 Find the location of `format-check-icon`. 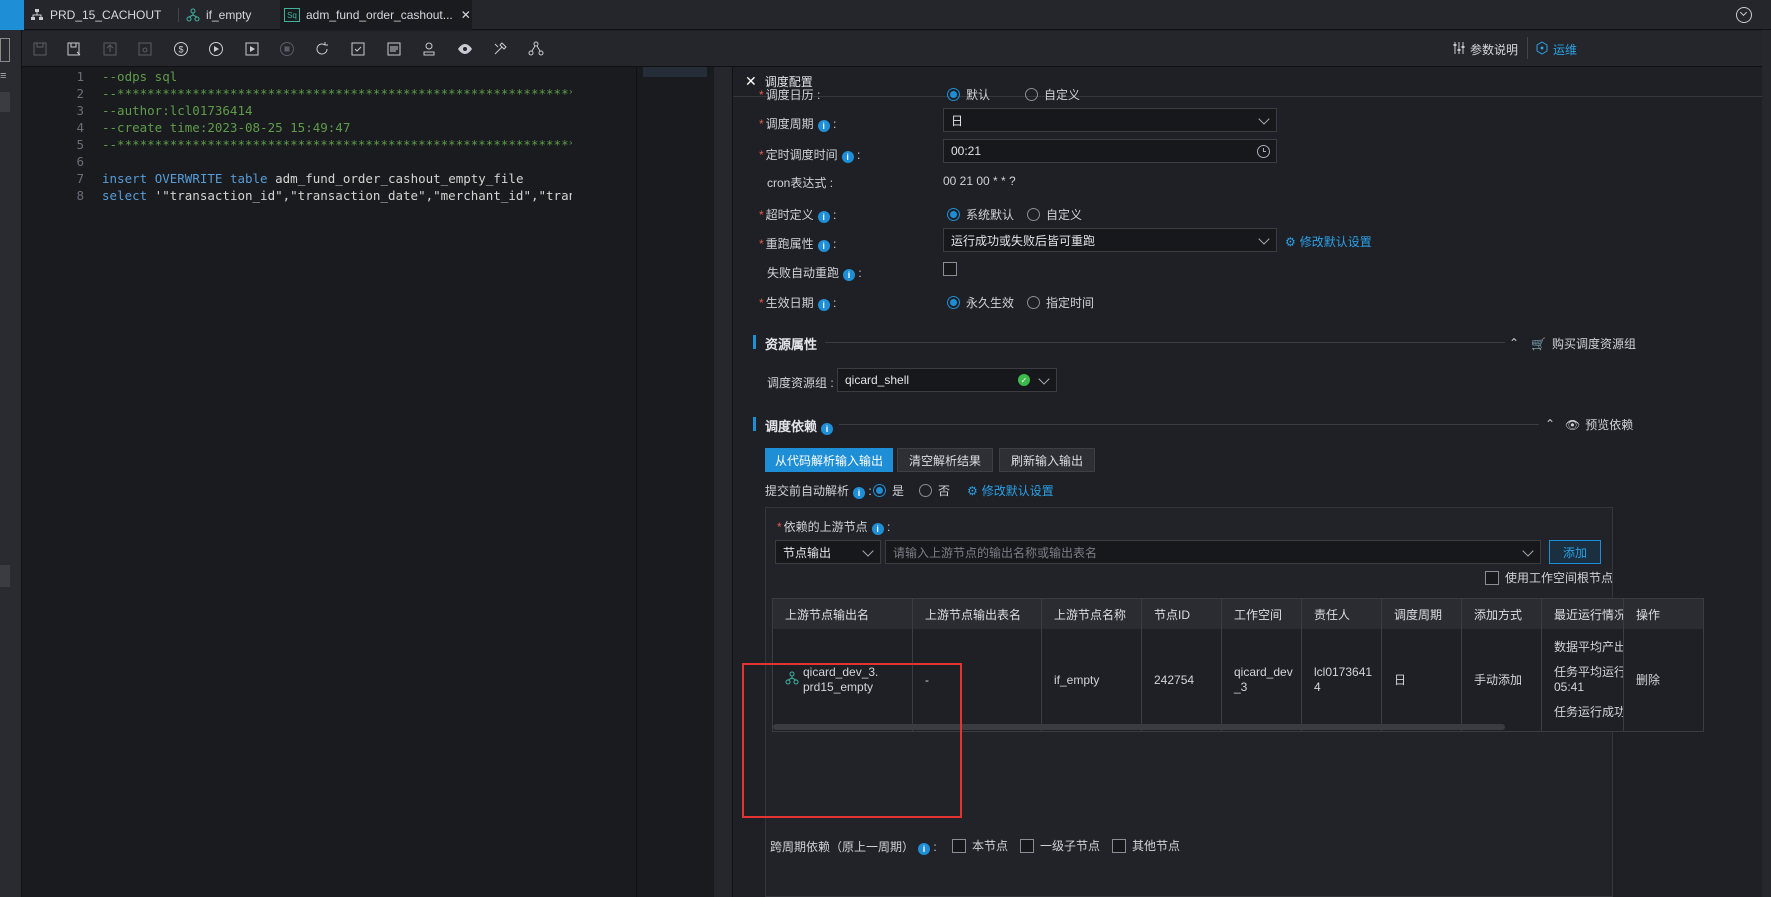

format-check-icon is located at coordinates (358, 49).